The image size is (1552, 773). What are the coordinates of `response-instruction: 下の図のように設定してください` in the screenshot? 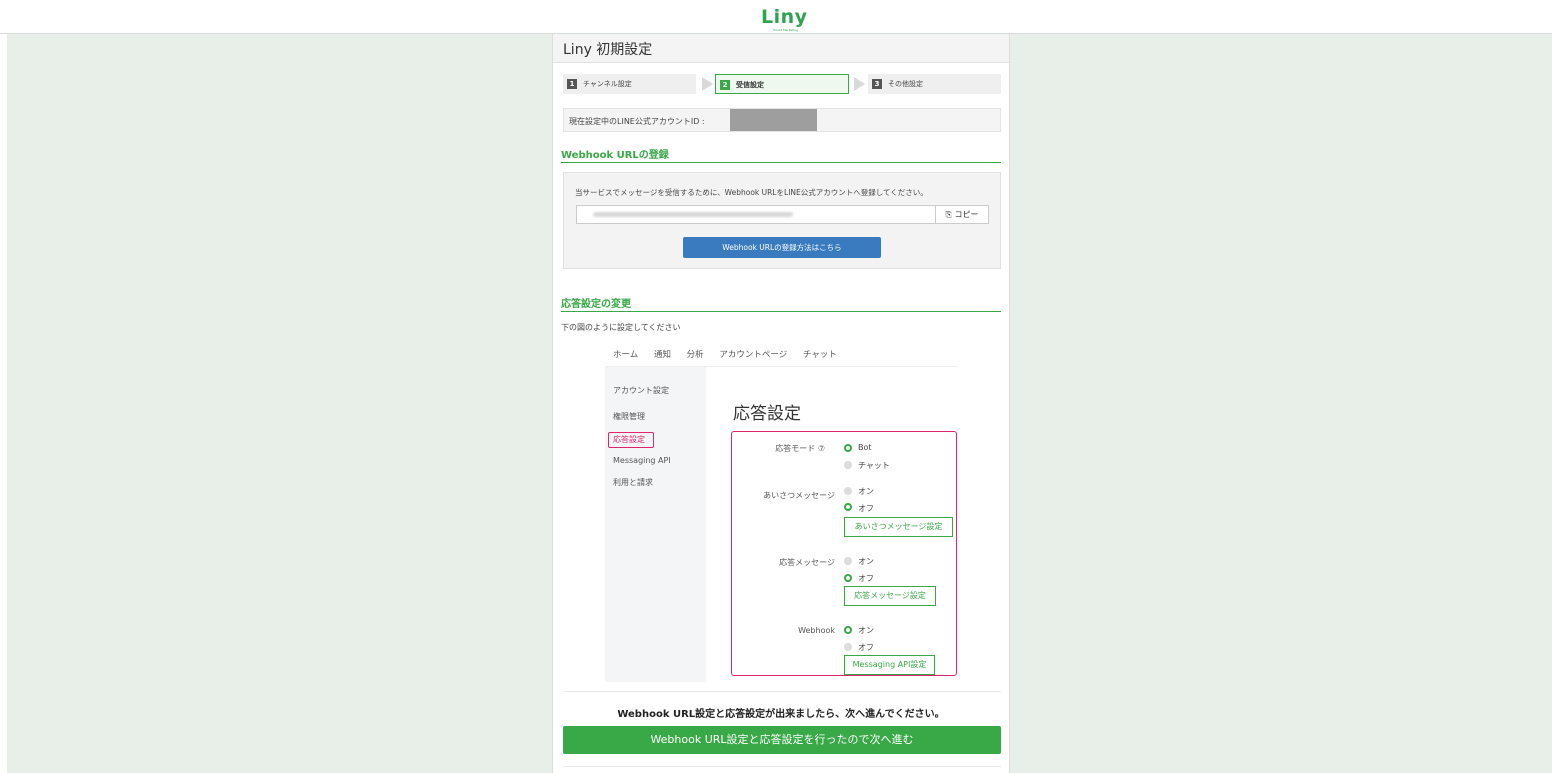 It's located at (621, 327).